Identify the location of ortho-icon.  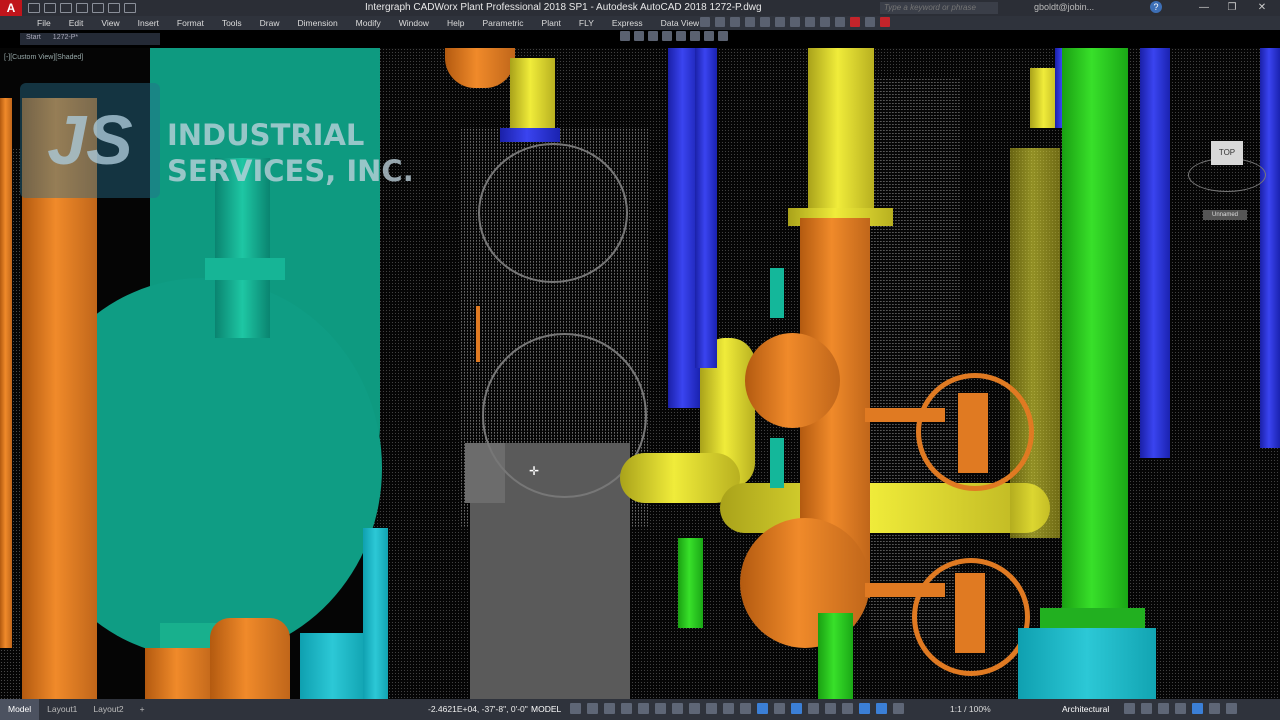
(643, 708).